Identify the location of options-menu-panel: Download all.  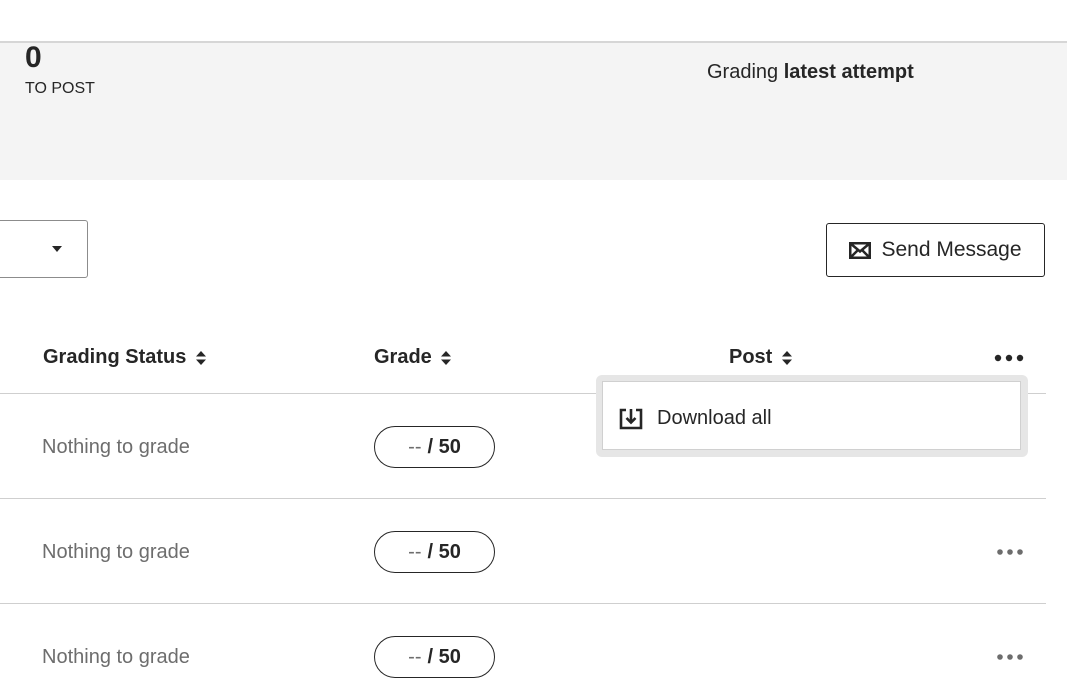
(811, 415).